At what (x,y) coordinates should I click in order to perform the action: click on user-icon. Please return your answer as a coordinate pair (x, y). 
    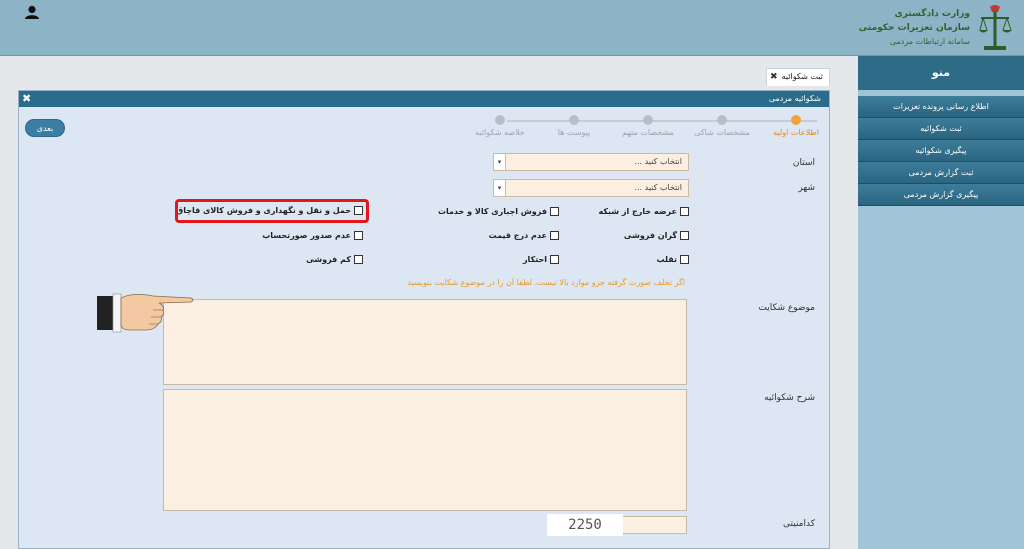
    Looking at the image, I should click on (32, 12).